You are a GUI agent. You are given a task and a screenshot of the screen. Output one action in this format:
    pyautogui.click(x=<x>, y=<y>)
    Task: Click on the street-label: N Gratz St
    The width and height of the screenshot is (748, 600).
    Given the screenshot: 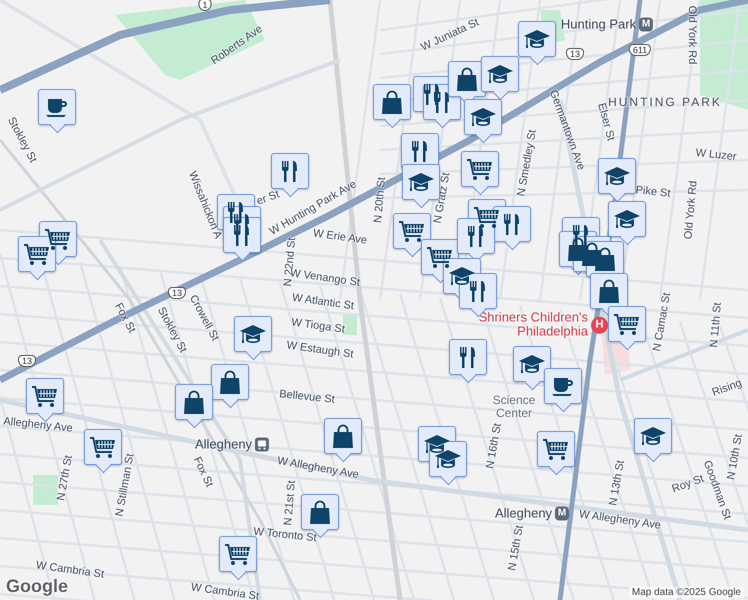 What is the action you would take?
    pyautogui.click(x=442, y=198)
    